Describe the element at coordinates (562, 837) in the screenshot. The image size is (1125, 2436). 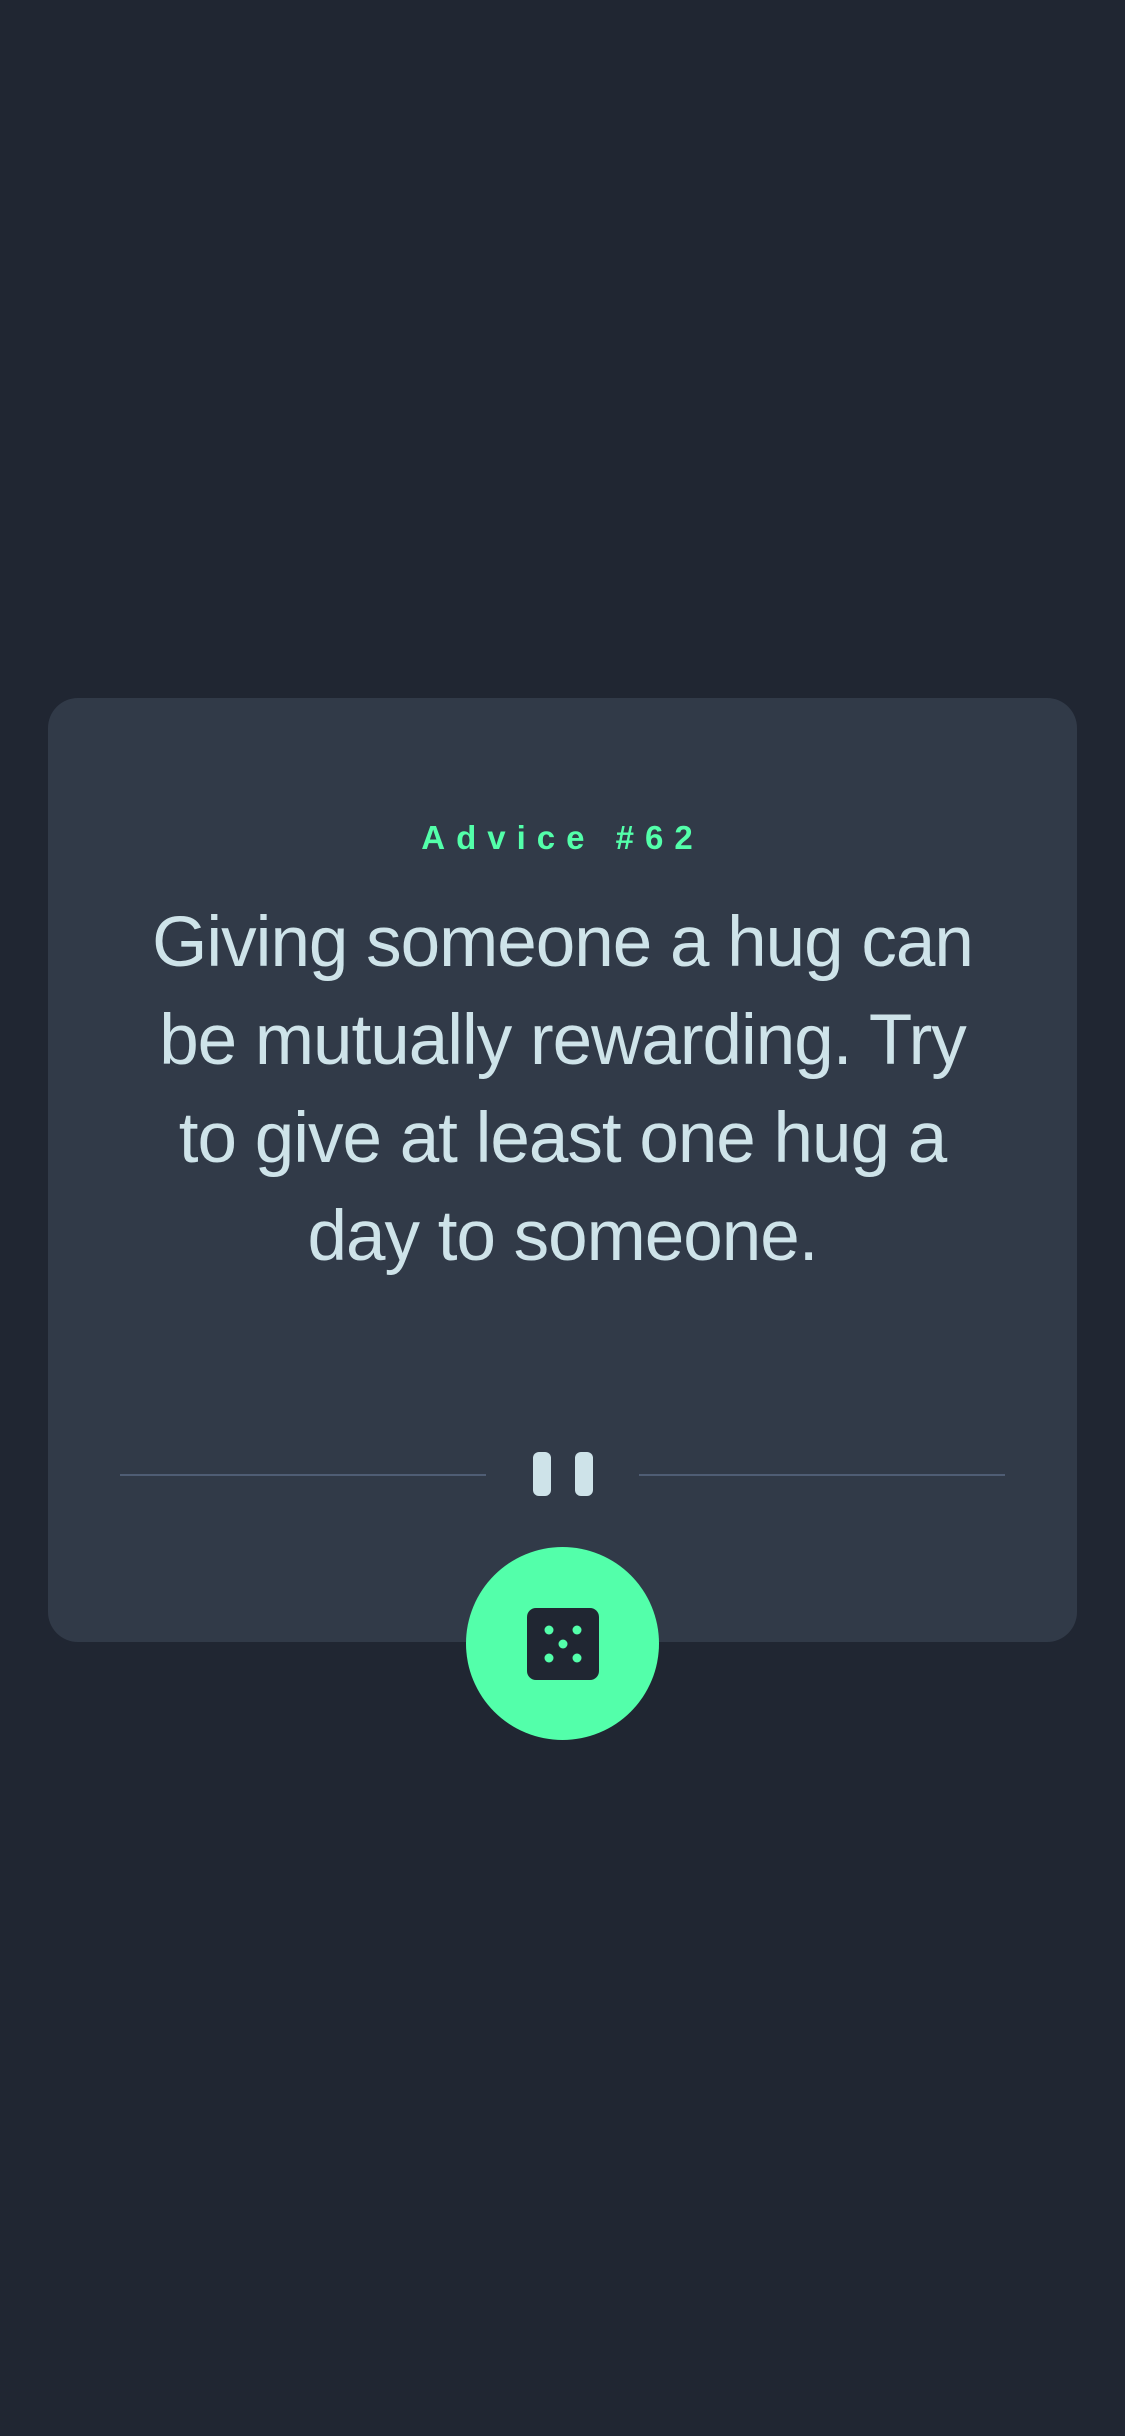
I see `advice-number: Advice #62` at that location.